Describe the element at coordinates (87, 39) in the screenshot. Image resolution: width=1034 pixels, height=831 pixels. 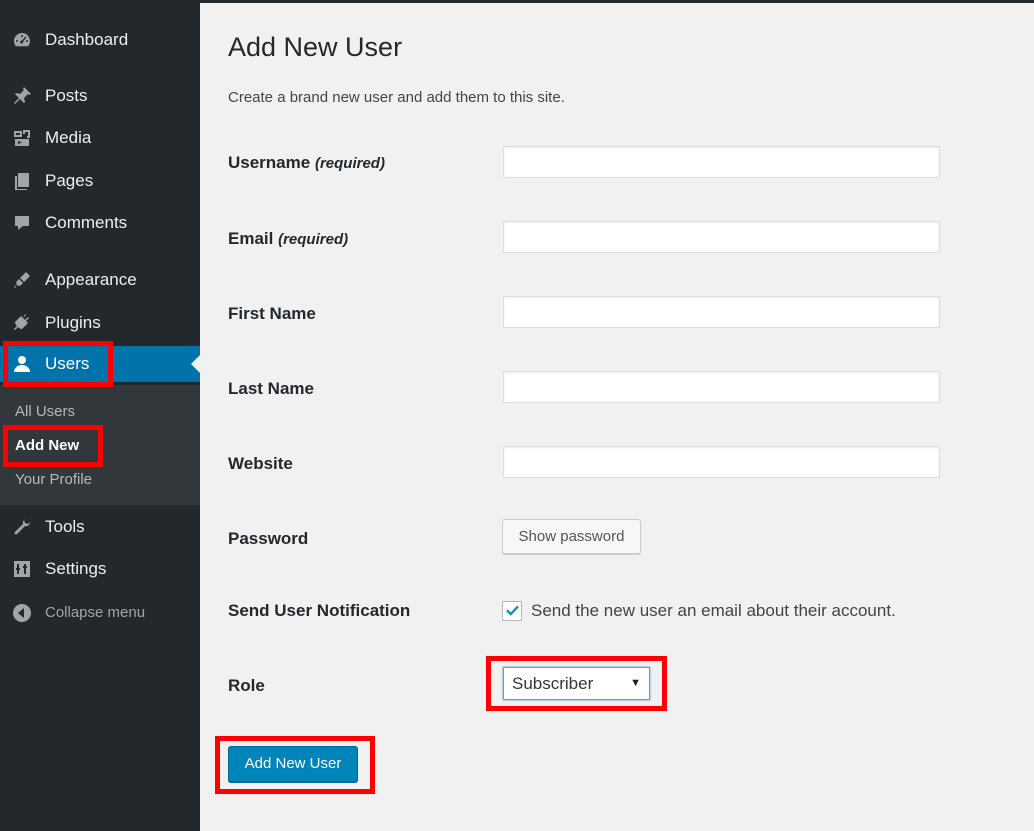
I see `menu-label: Dashboard` at that location.